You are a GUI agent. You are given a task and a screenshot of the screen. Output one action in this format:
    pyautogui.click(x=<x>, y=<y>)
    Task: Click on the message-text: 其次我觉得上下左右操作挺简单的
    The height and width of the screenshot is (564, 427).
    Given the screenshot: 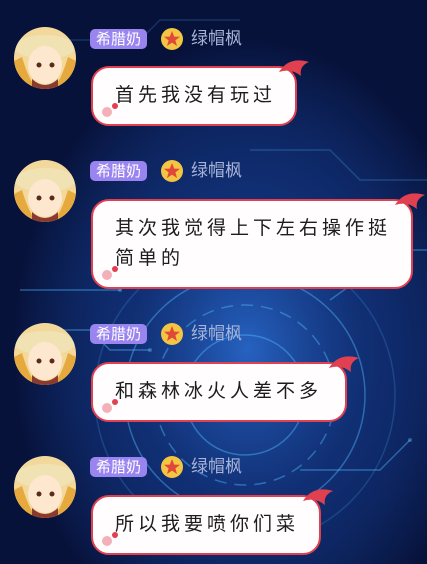 What is the action you would take?
    pyautogui.click(x=253, y=243)
    